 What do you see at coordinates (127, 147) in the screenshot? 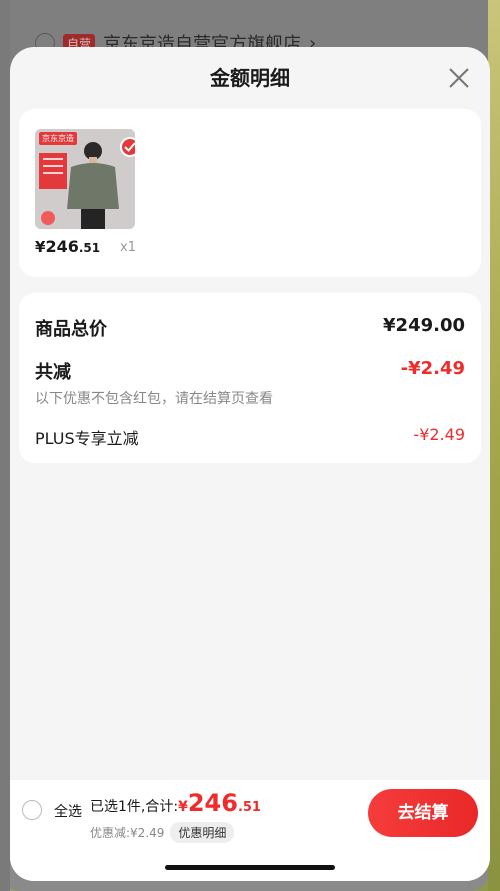
I see `selected-check-icon` at bounding box center [127, 147].